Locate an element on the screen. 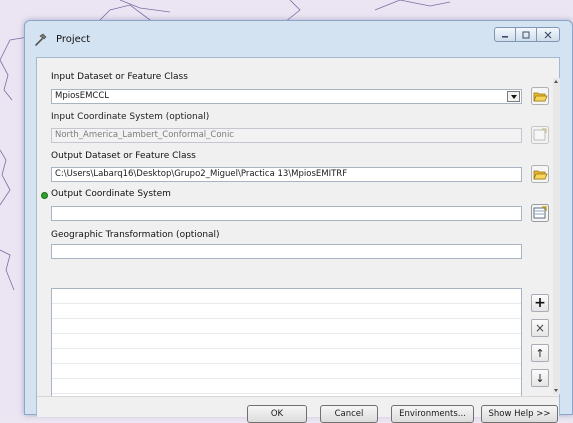 This screenshot has width=573, height=423. show-help-button: Show Help >> is located at coordinates (519, 414).